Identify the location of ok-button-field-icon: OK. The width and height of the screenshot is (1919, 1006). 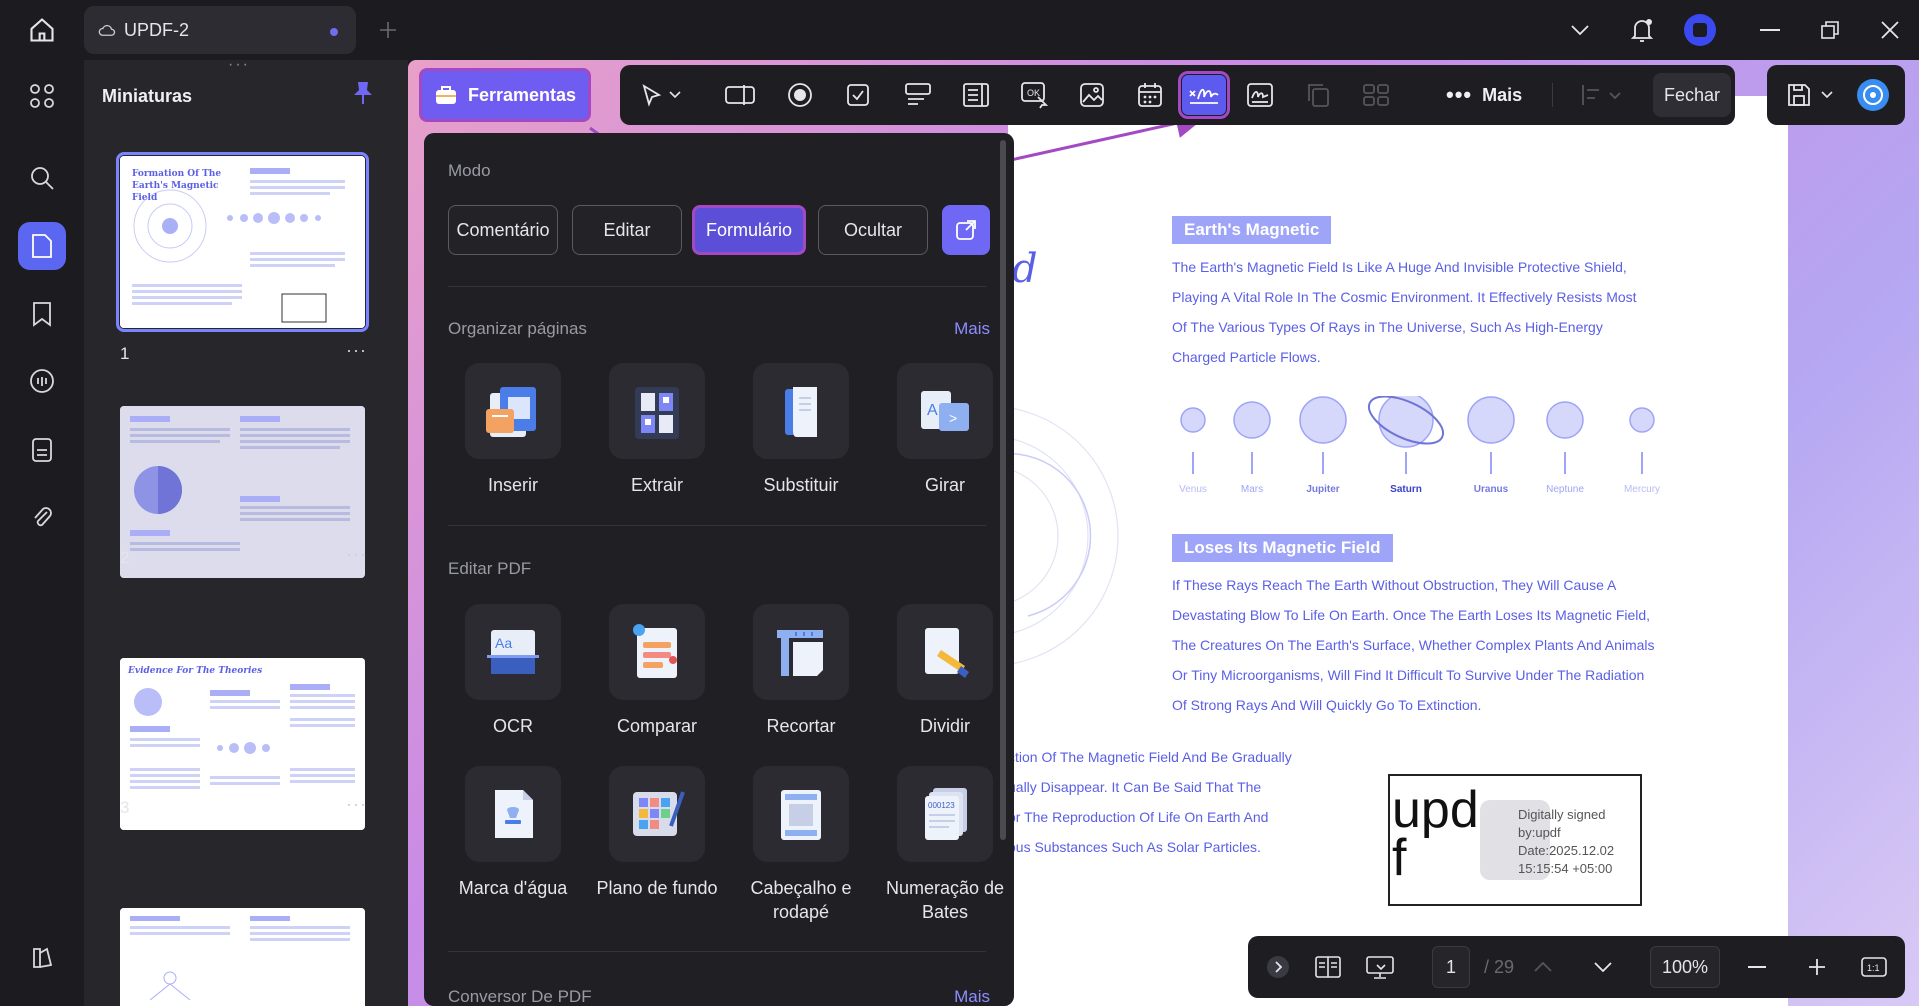
(1034, 95).